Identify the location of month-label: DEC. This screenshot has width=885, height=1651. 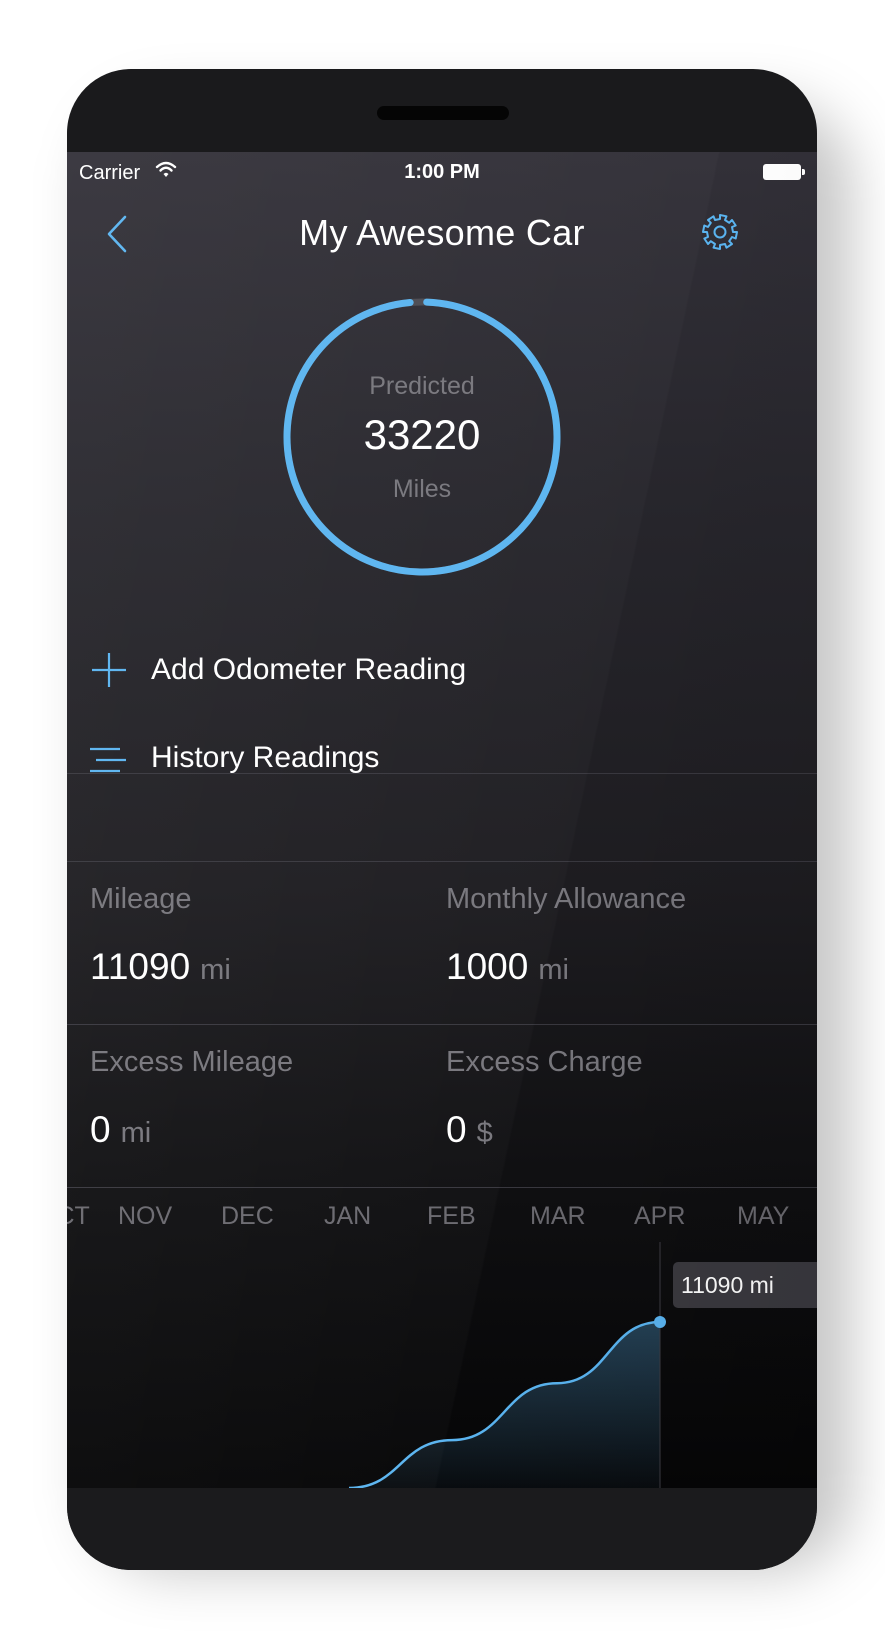
(247, 1216).